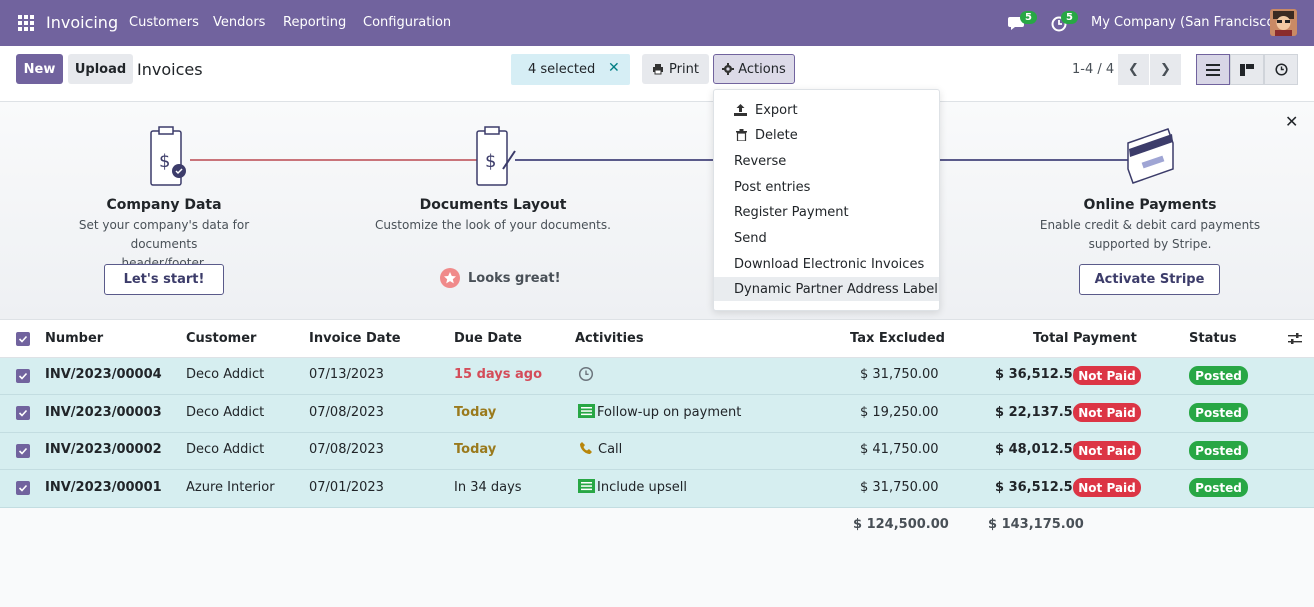 The height and width of the screenshot is (607, 1314). Describe the element at coordinates (1093, 69) in the screenshot. I see `pager-value: 1-4 / 4` at that location.